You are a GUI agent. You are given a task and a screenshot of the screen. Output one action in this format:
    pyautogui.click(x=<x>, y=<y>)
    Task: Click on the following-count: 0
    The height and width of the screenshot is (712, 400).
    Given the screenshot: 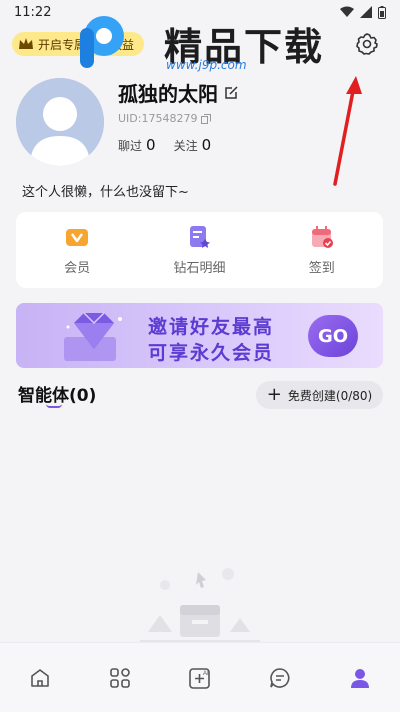 What is the action you would take?
    pyautogui.click(x=206, y=145)
    